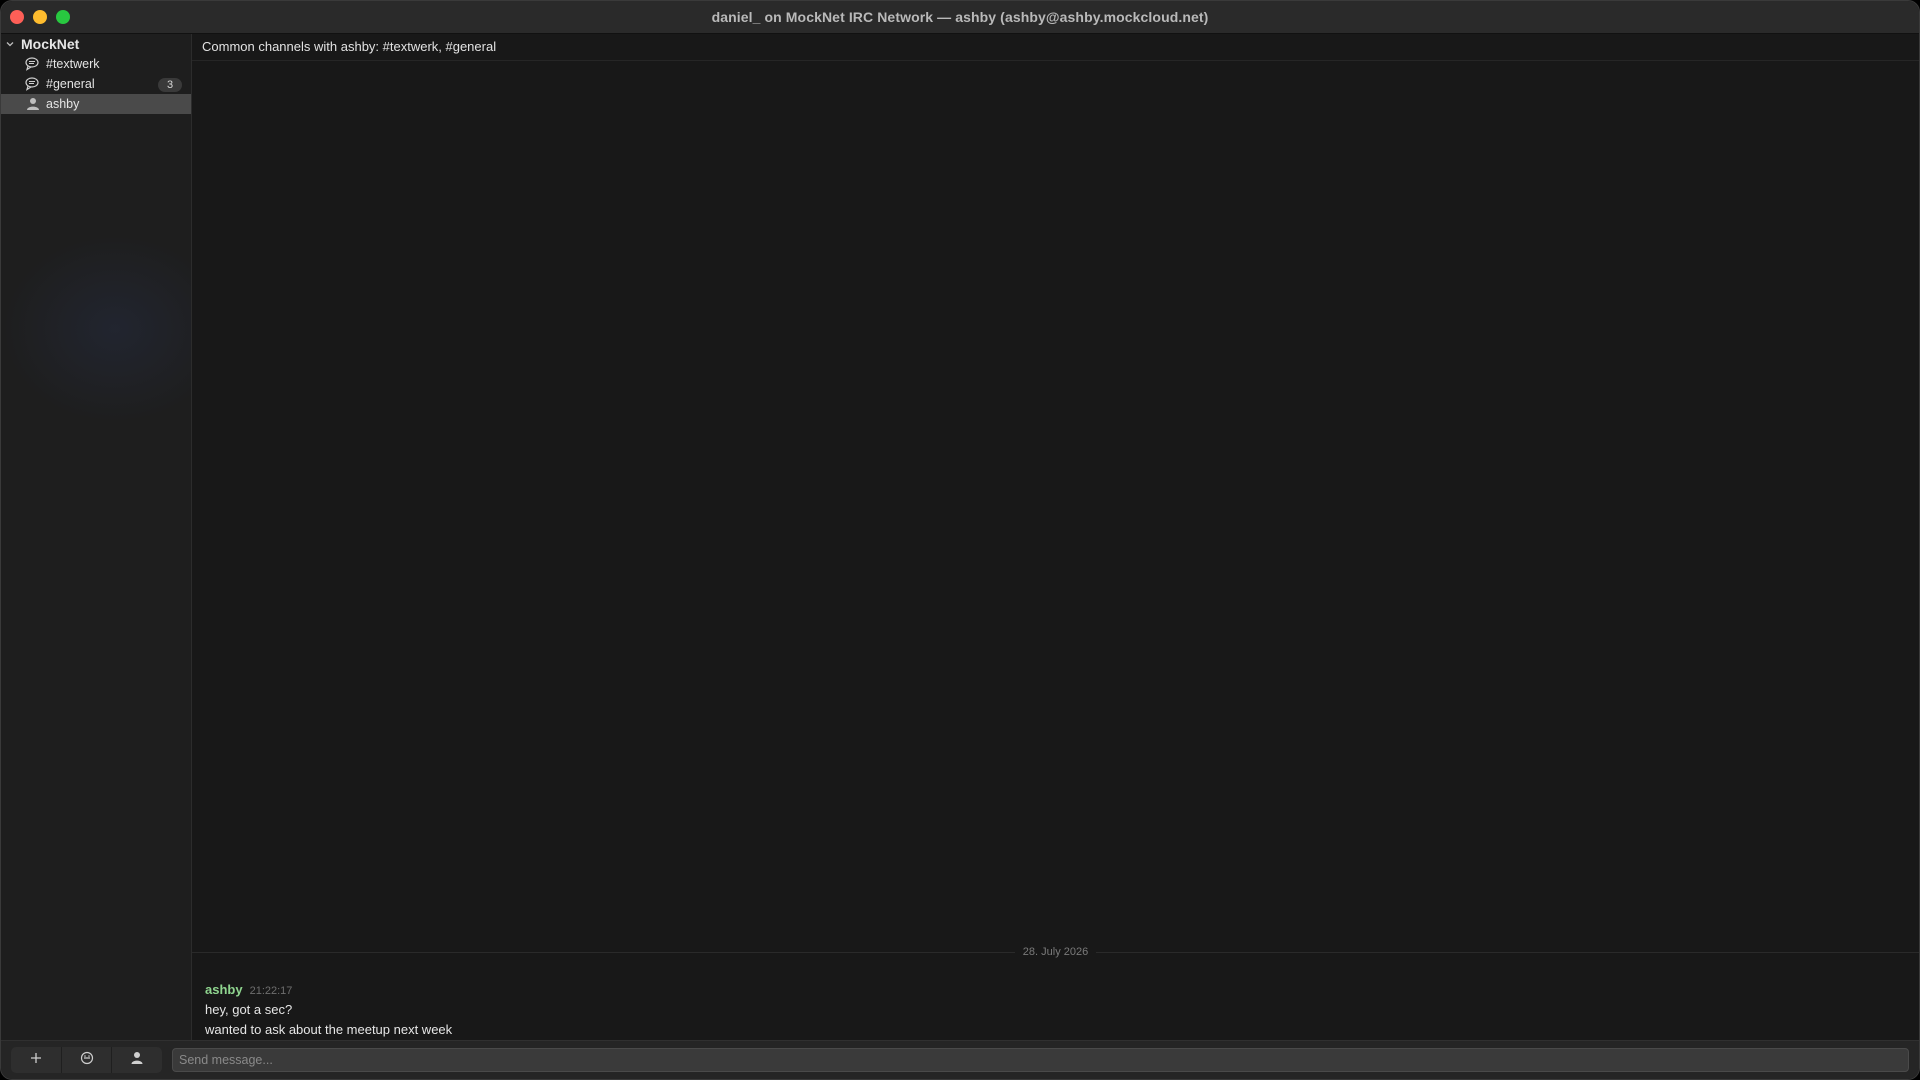  I want to click on minimize-window-button, so click(40, 17).